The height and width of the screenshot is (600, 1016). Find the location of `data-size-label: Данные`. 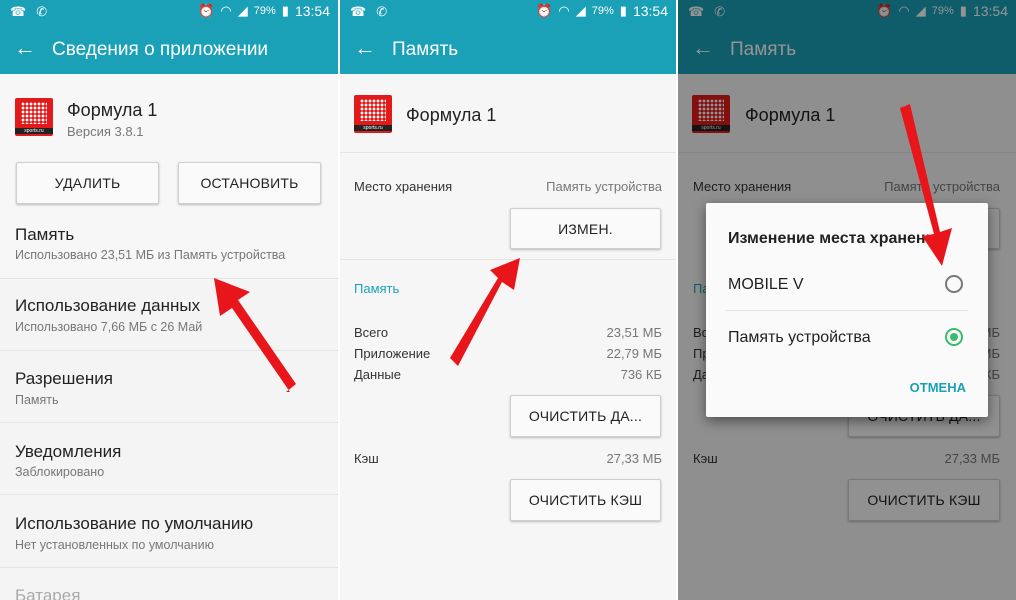

data-size-label: Данные is located at coordinates (377, 374).